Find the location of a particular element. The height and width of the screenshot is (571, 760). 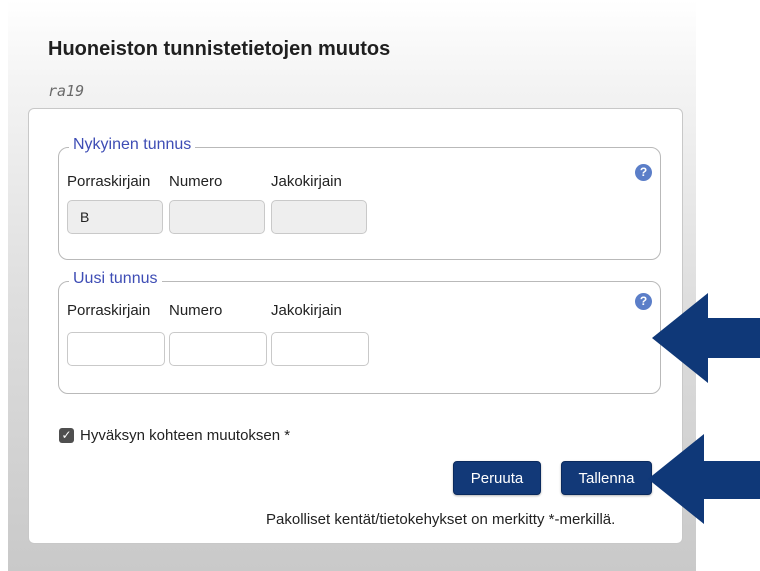

current-porraskirjain-label: Porraskirjain is located at coordinates (109, 181).